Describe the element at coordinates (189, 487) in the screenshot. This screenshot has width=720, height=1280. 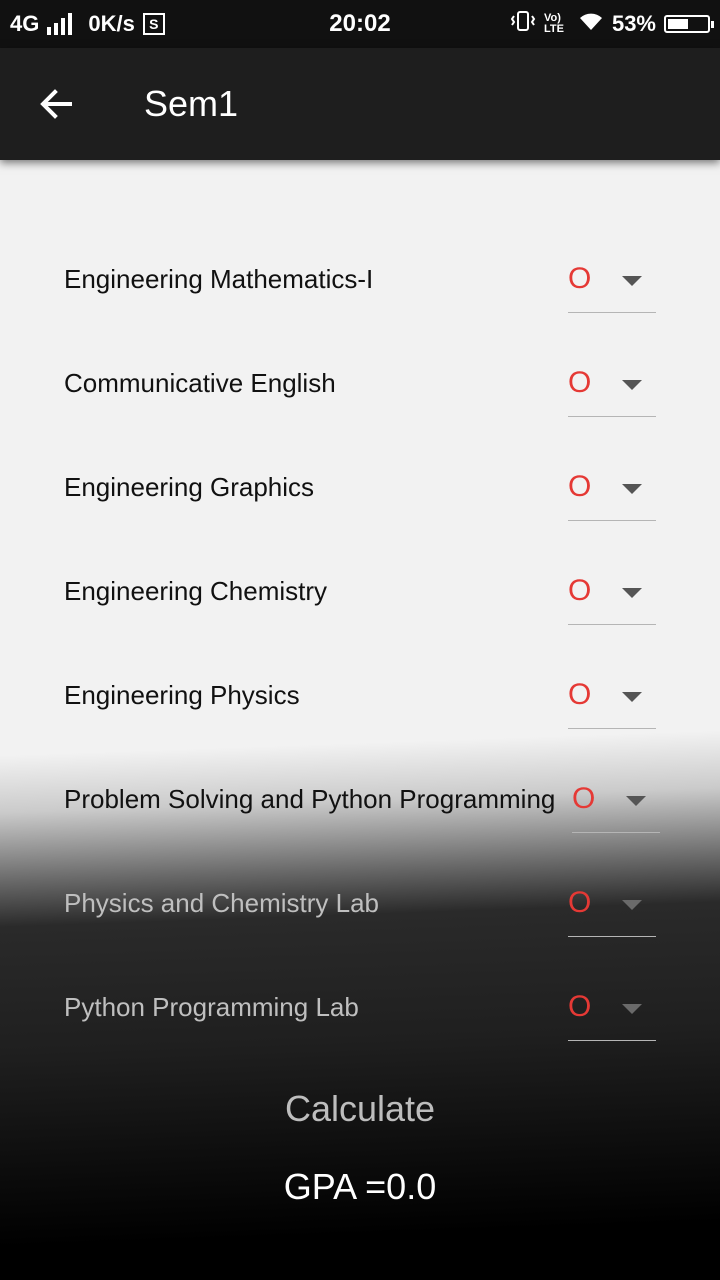
I see `subject-name: Engineering Graphics` at that location.